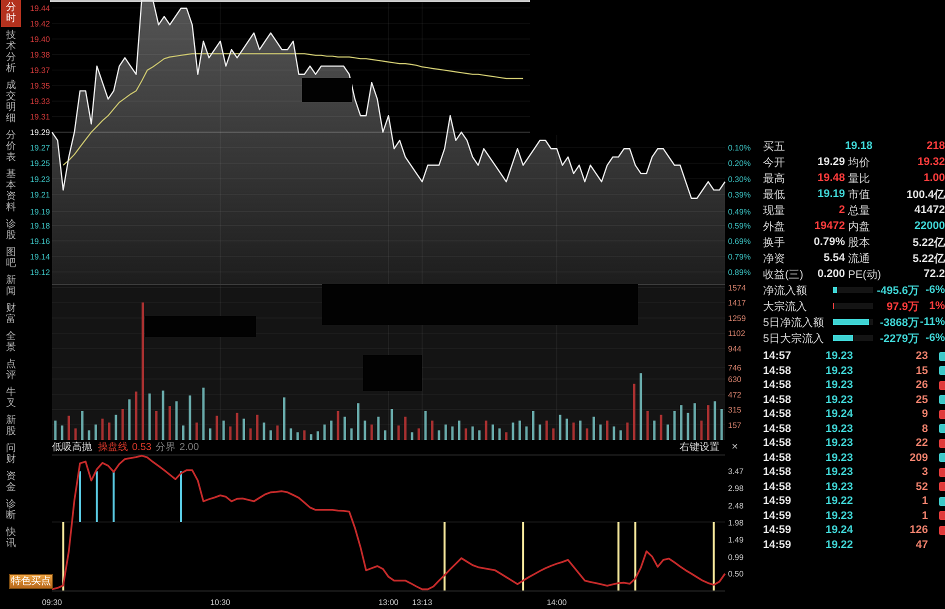 Image resolution: width=945 pixels, height=609 pixels. I want to click on quote-value: 5.22亿, so click(928, 243).